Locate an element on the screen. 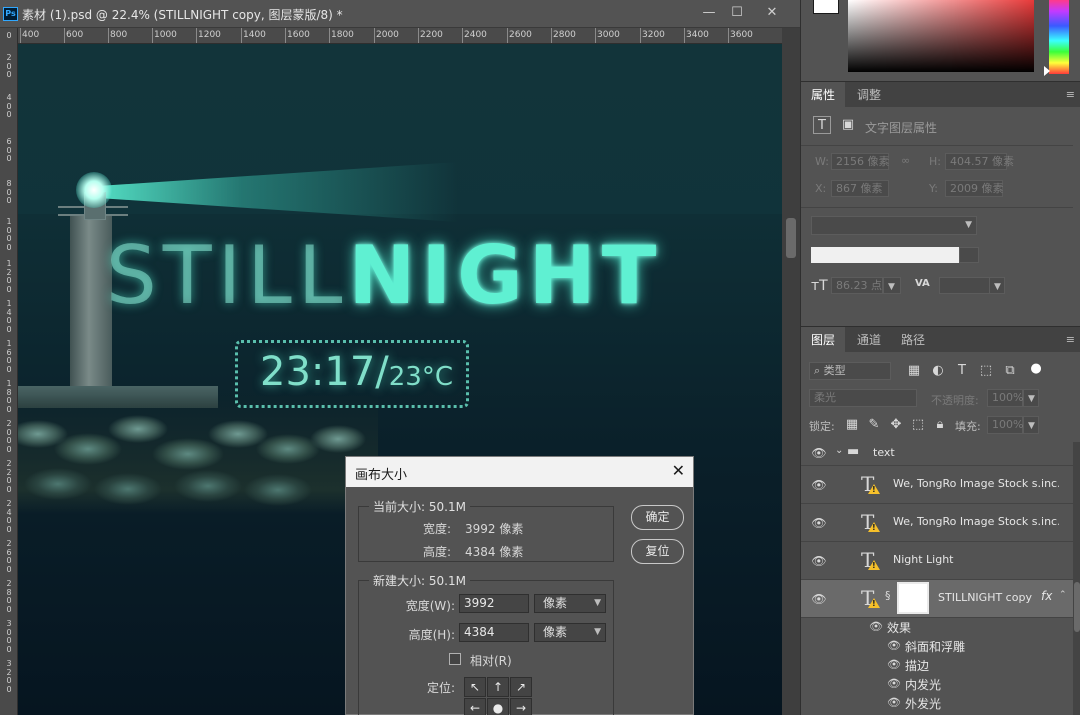  effect-inner-glow: 内发光 is located at coordinates (923, 684).